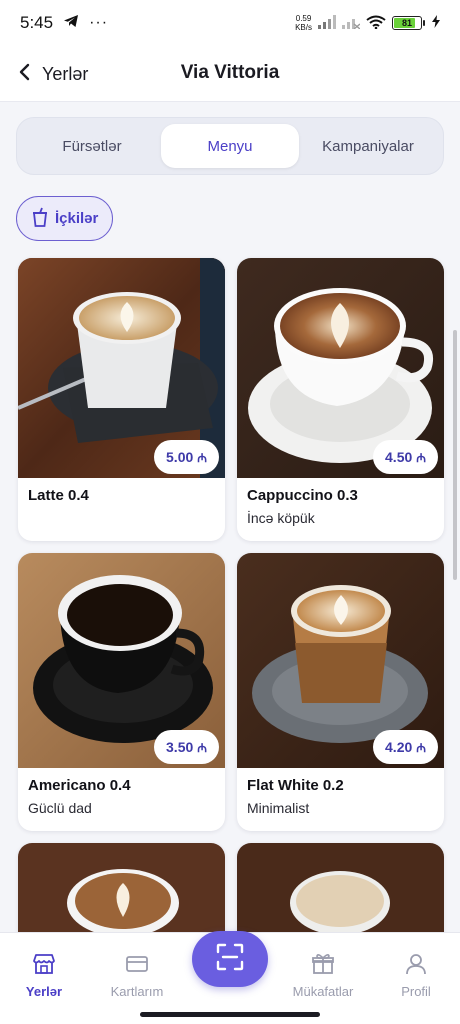 This screenshot has width=460, height=1024. Describe the element at coordinates (230, 23) in the screenshot. I see `status-bar: 5:45 ··· 0.59 KB/s 81` at that location.